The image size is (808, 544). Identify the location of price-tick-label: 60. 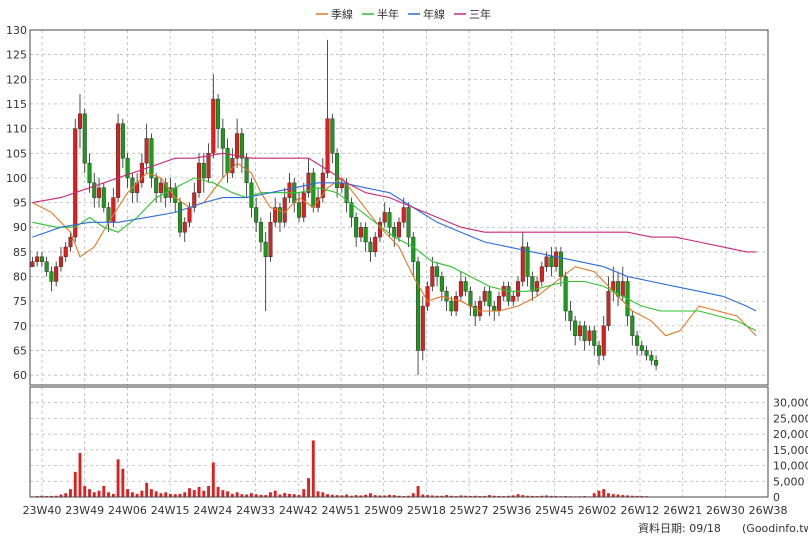
(20, 375).